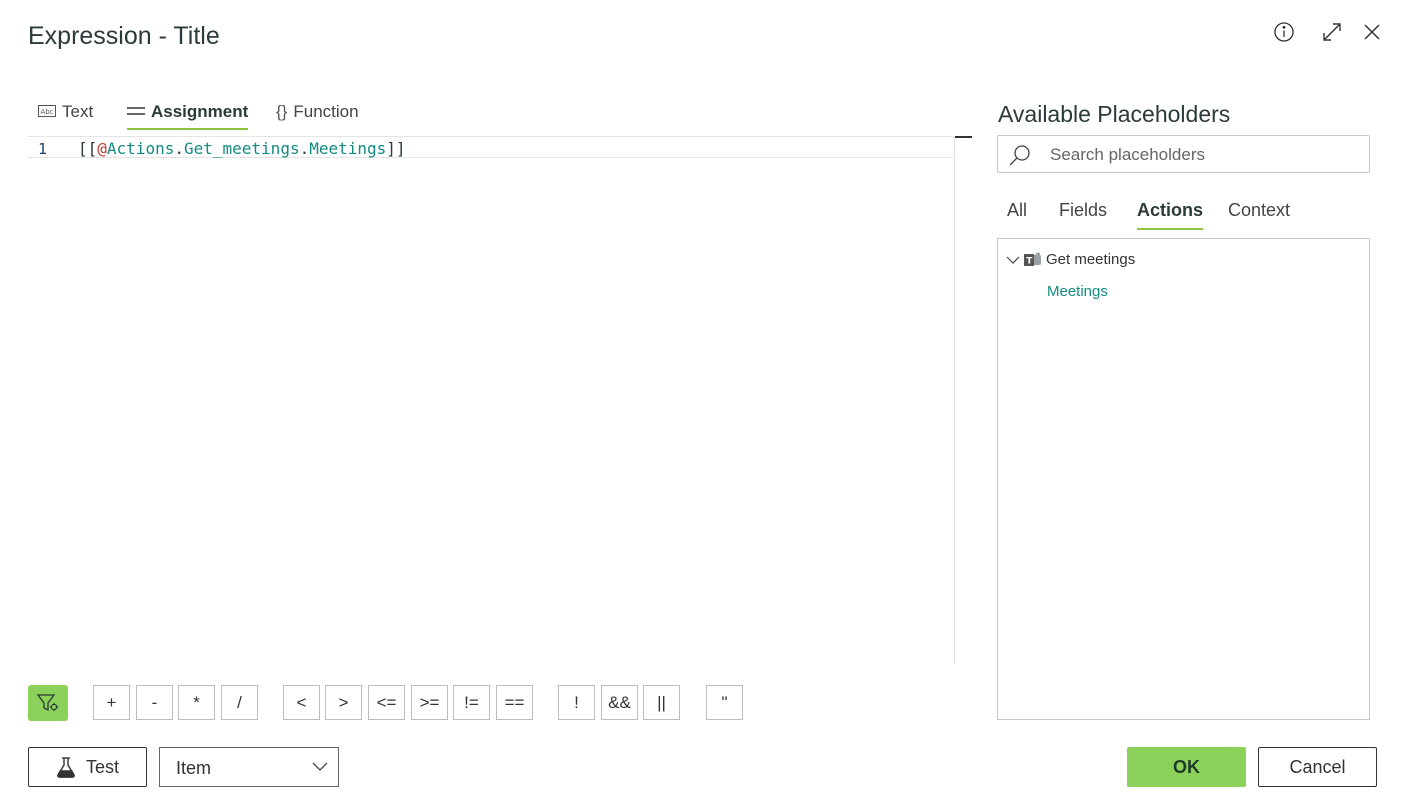  I want to click on operator-less-equal-button: <=, so click(386, 702).